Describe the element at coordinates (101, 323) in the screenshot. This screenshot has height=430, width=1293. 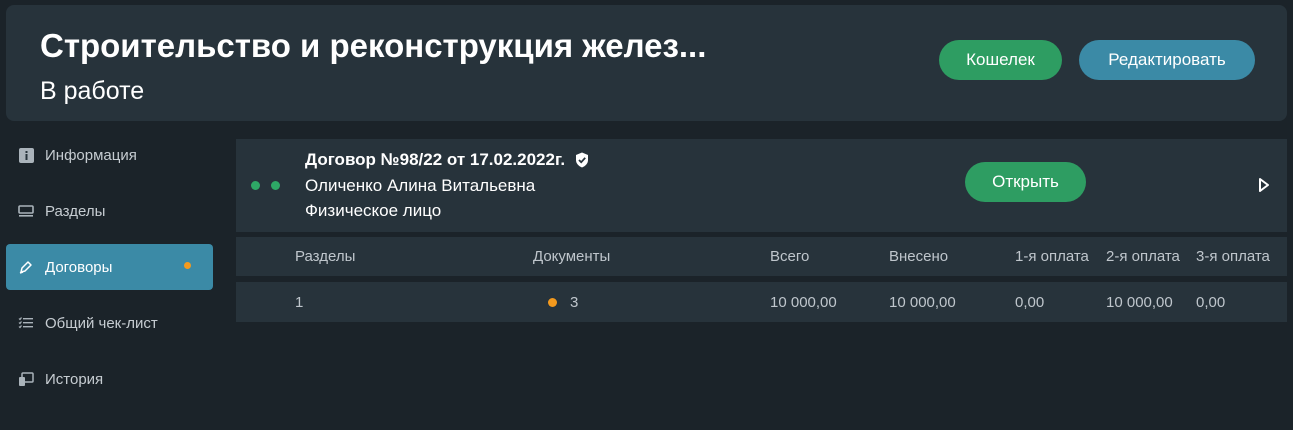
I see `sidebar-item-label: Общий чек-лист` at that location.